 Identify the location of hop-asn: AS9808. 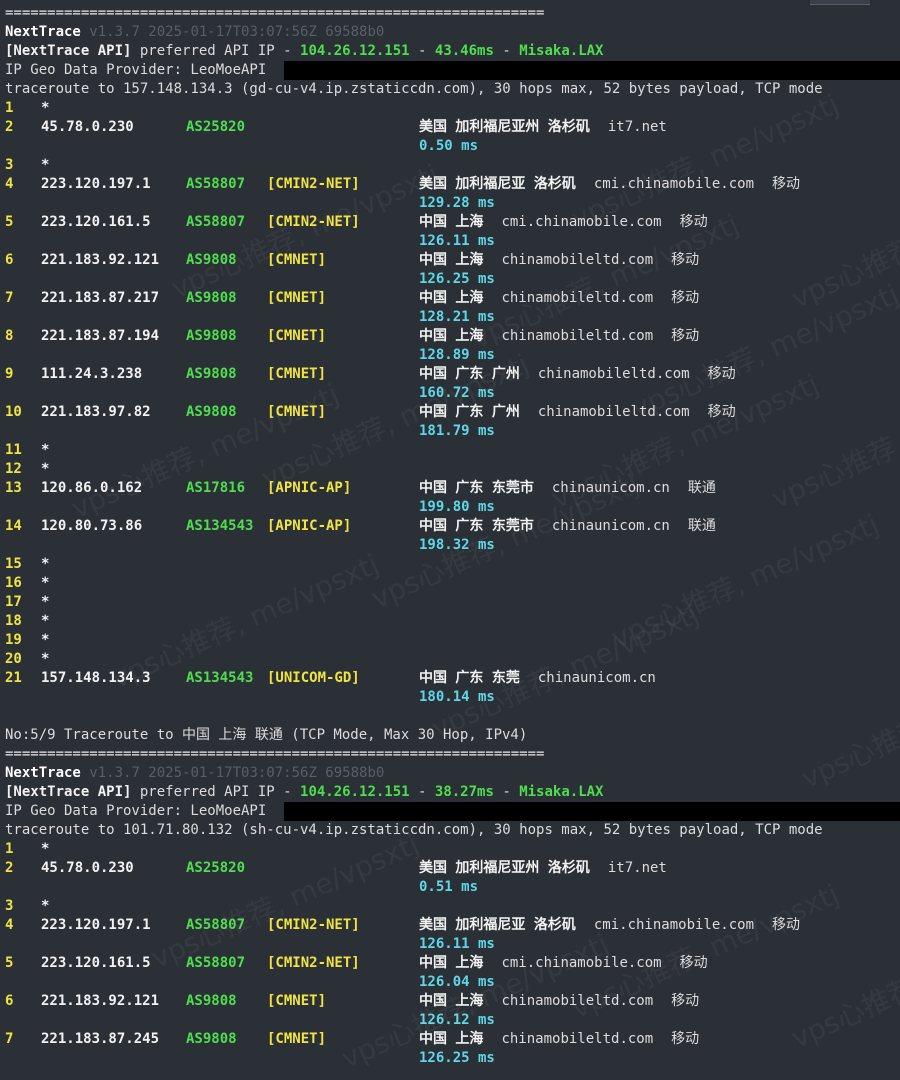
(211, 336).